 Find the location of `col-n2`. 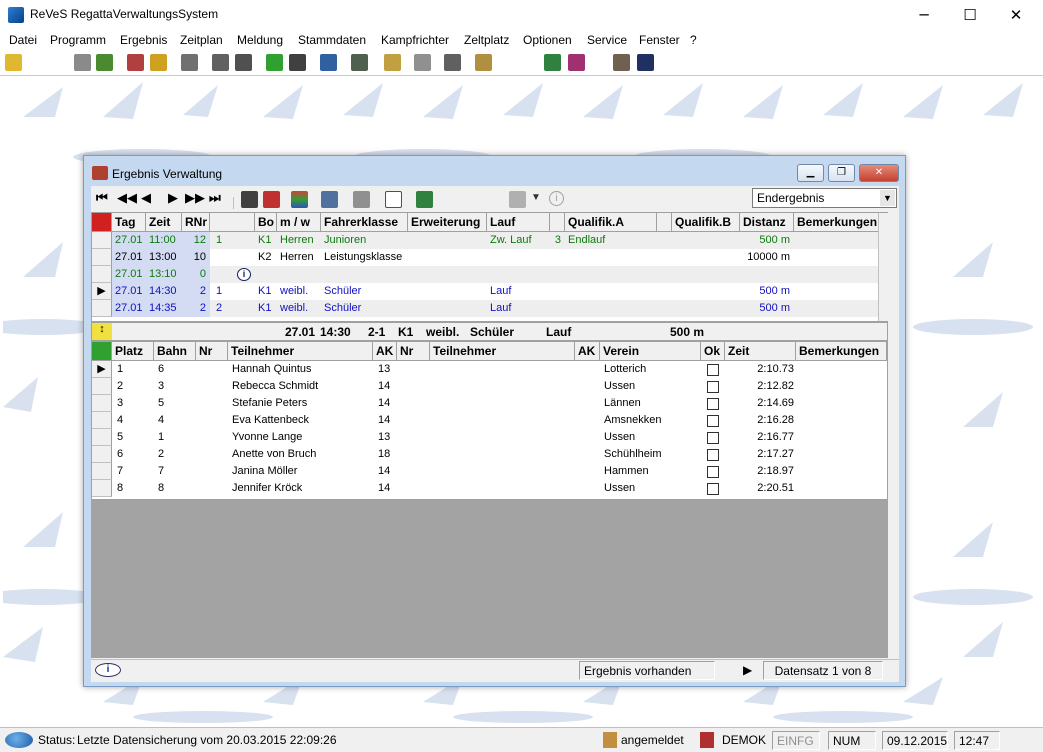

col-n2 is located at coordinates (664, 222).